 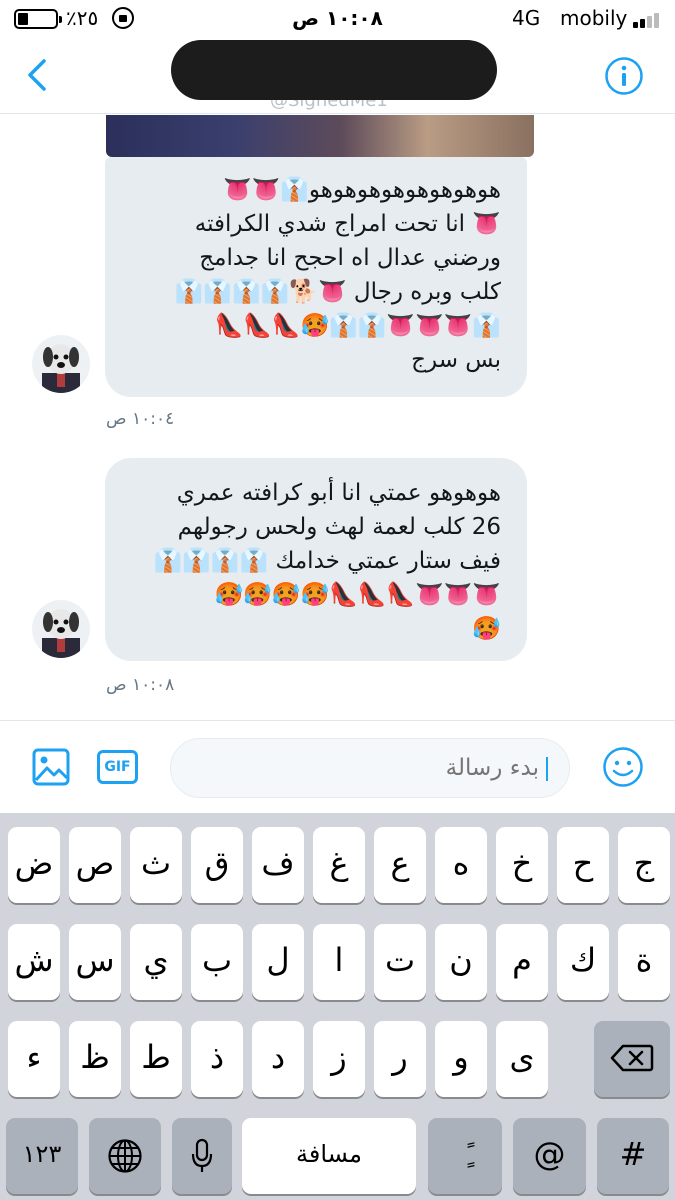 I want to click on diacritic-key: ًٍ, so click(x=465, y=1156).